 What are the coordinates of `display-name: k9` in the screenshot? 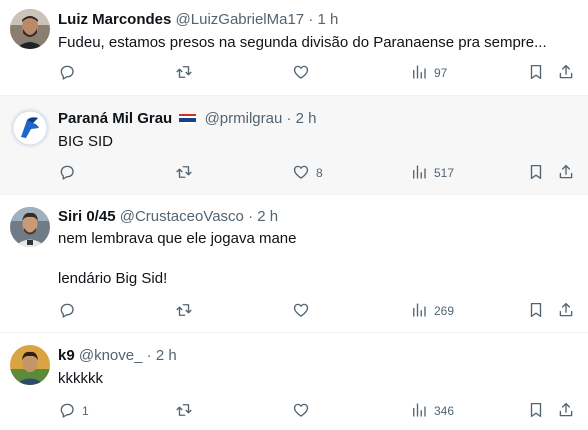 It's located at (66, 355).